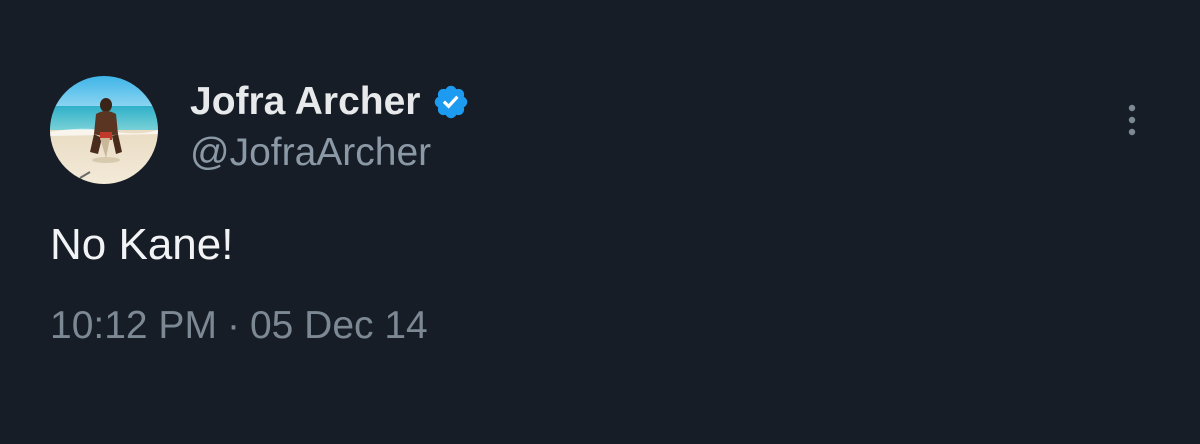 The image size is (1200, 444). Describe the element at coordinates (339, 326) in the screenshot. I see `tweet-date: 05 Dec 14` at that location.